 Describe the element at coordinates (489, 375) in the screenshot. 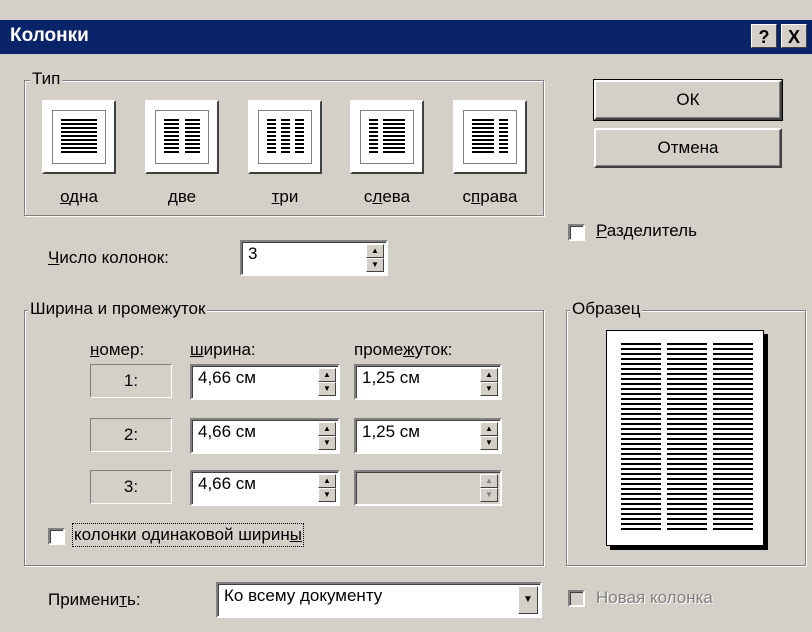

I see `gap-up-1: ▲` at that location.